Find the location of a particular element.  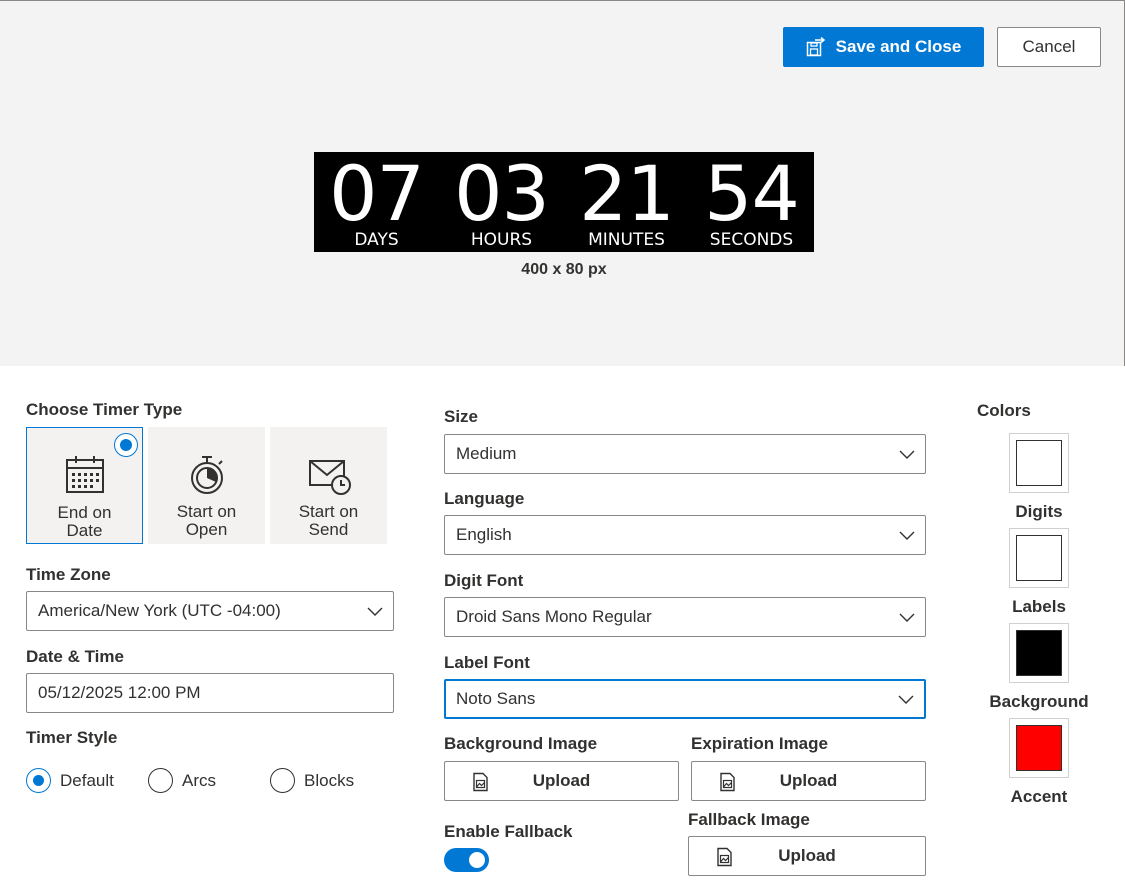

tile-label: Start on Open is located at coordinates (206, 521).